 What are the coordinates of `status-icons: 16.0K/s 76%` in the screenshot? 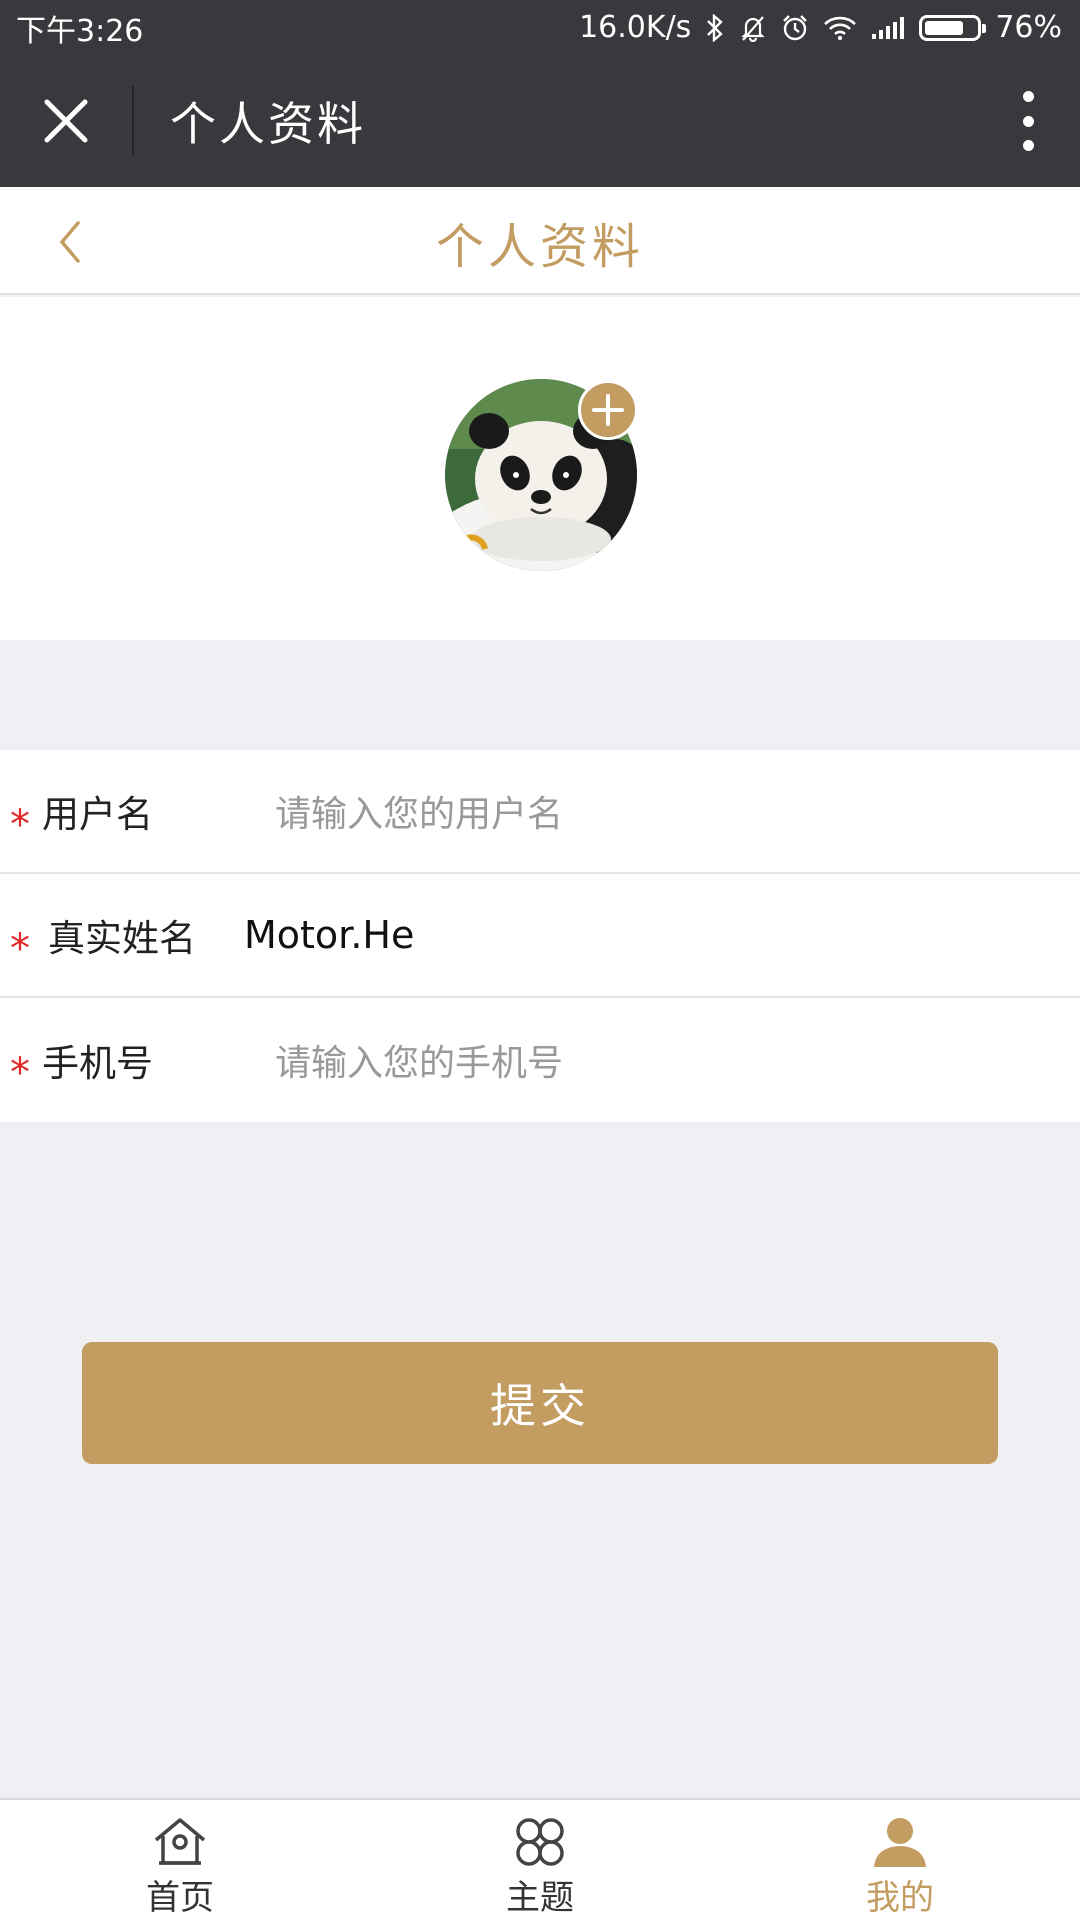 It's located at (820, 27).